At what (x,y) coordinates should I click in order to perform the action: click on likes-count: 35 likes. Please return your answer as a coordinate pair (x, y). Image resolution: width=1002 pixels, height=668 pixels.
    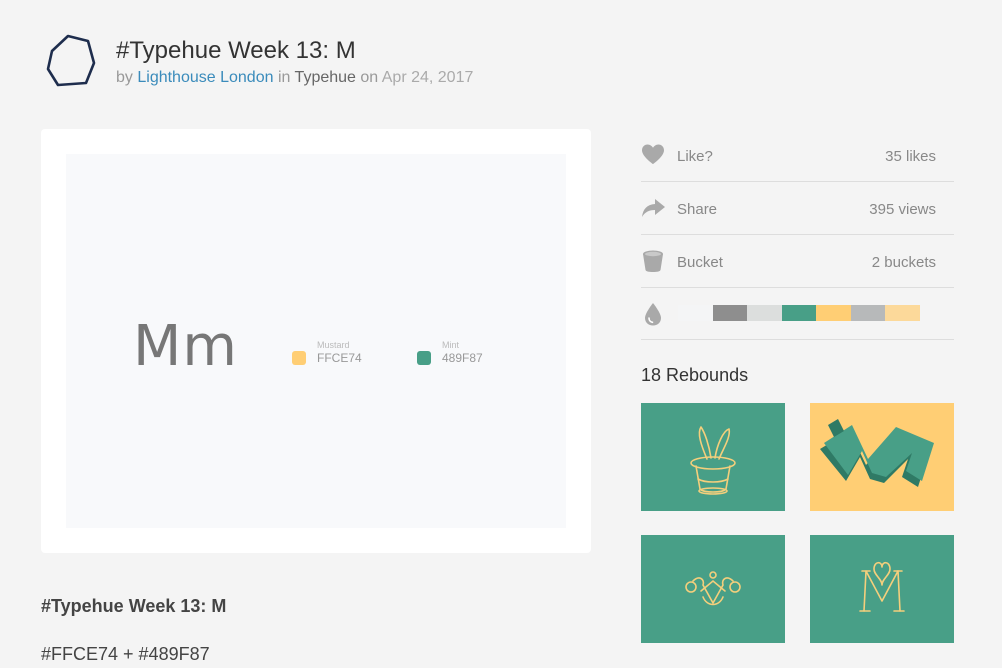
    Looking at the image, I should click on (910, 156).